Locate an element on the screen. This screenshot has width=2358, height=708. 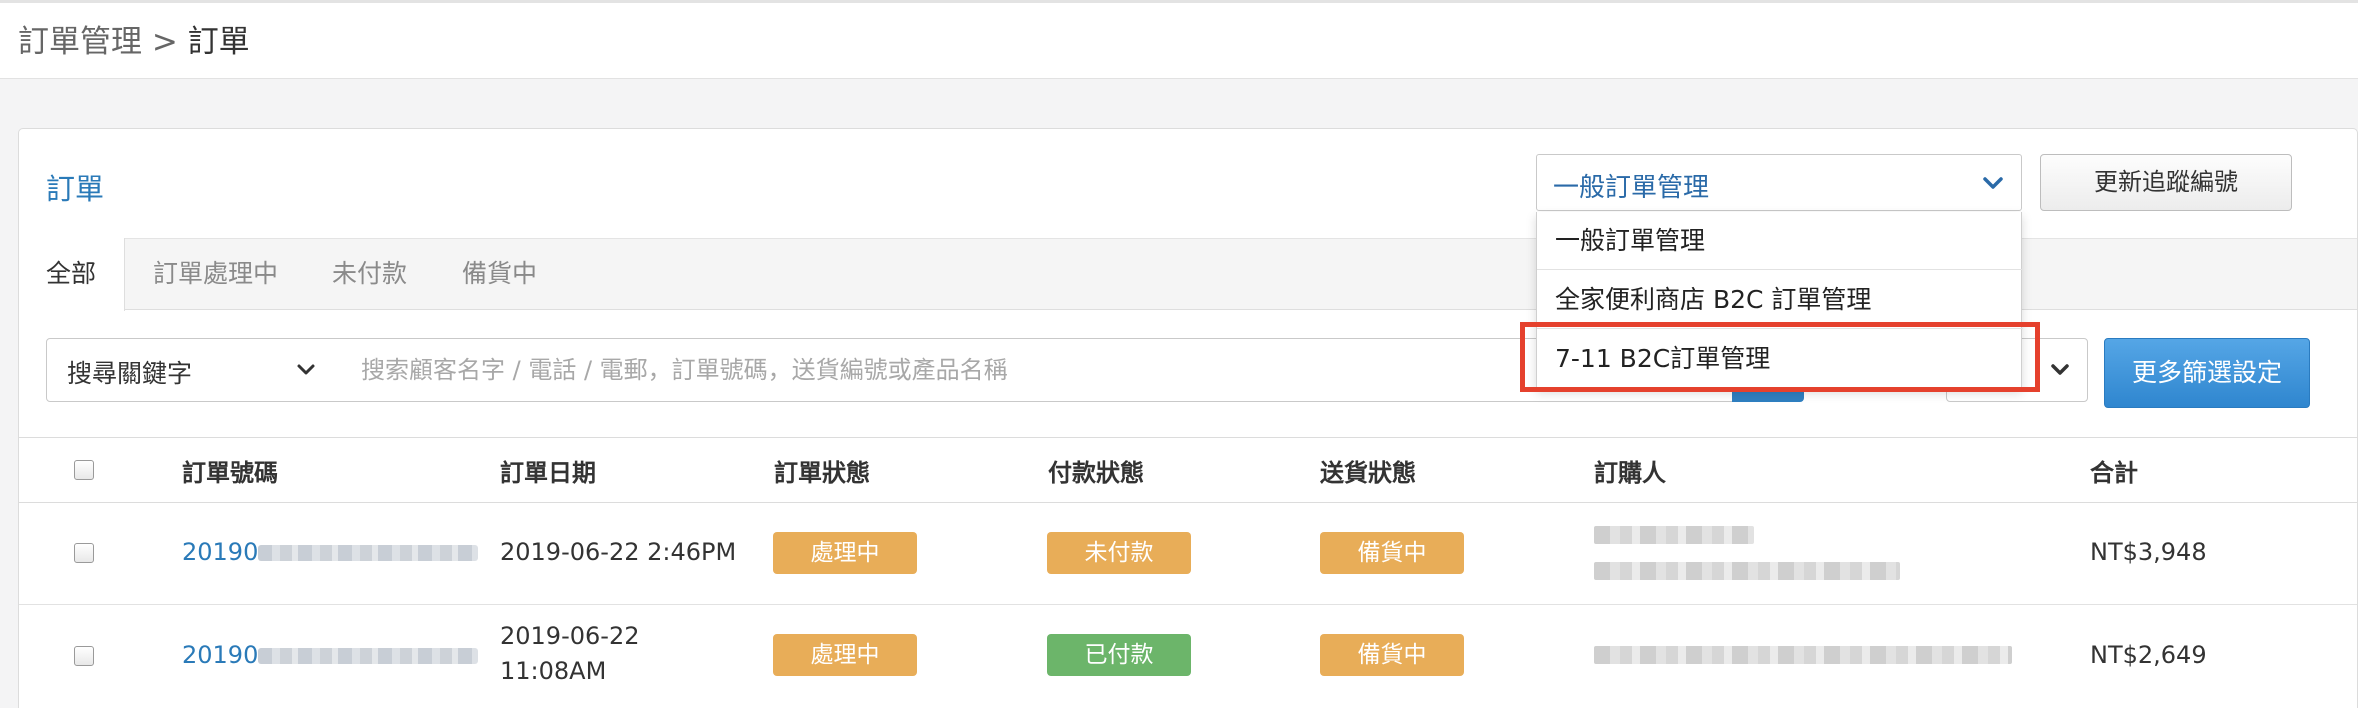
column-header-order-no: 訂單號碼 is located at coordinates (230, 470).